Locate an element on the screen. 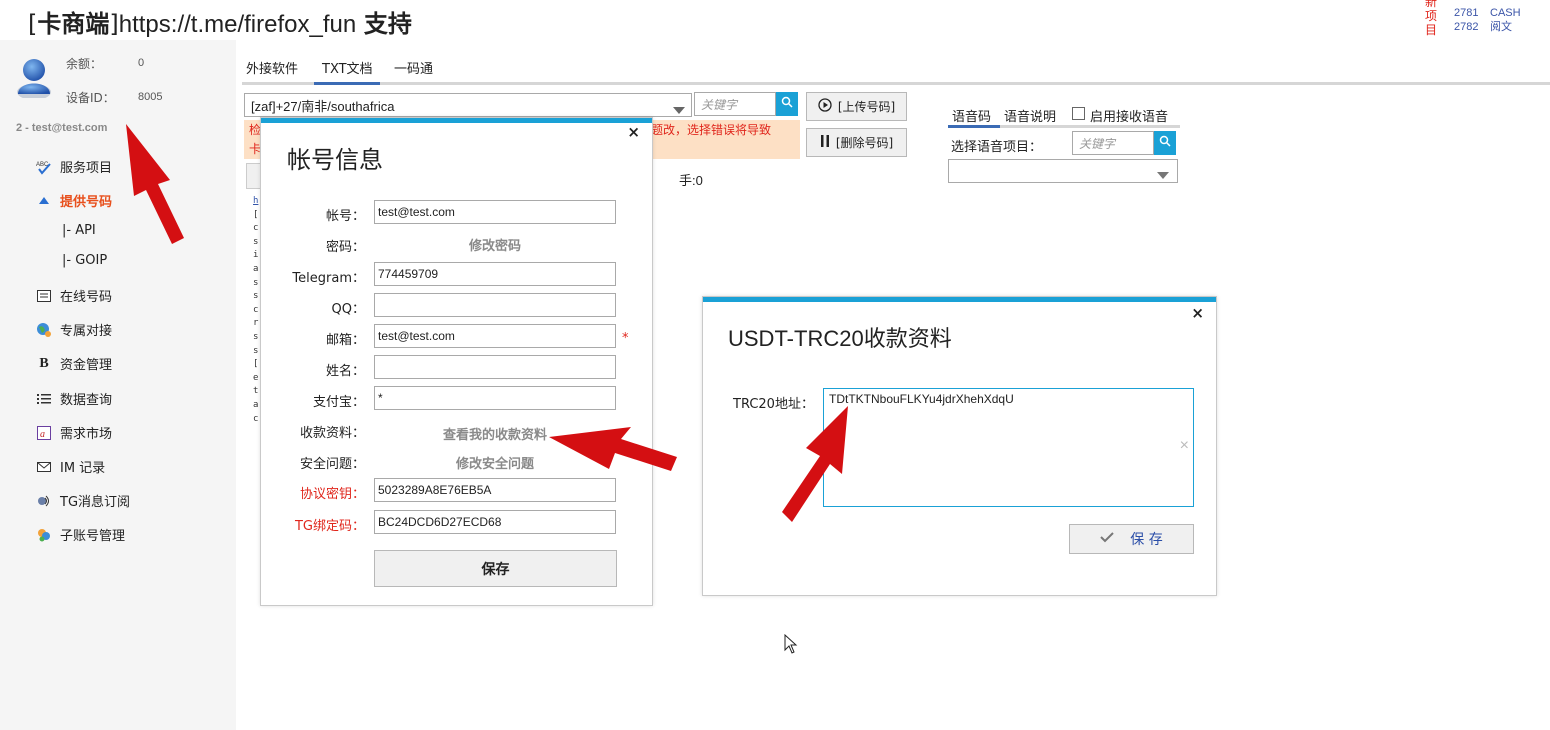 This screenshot has height=730, width=1550. sidebar-item-label: 专属对接 is located at coordinates (86, 331).